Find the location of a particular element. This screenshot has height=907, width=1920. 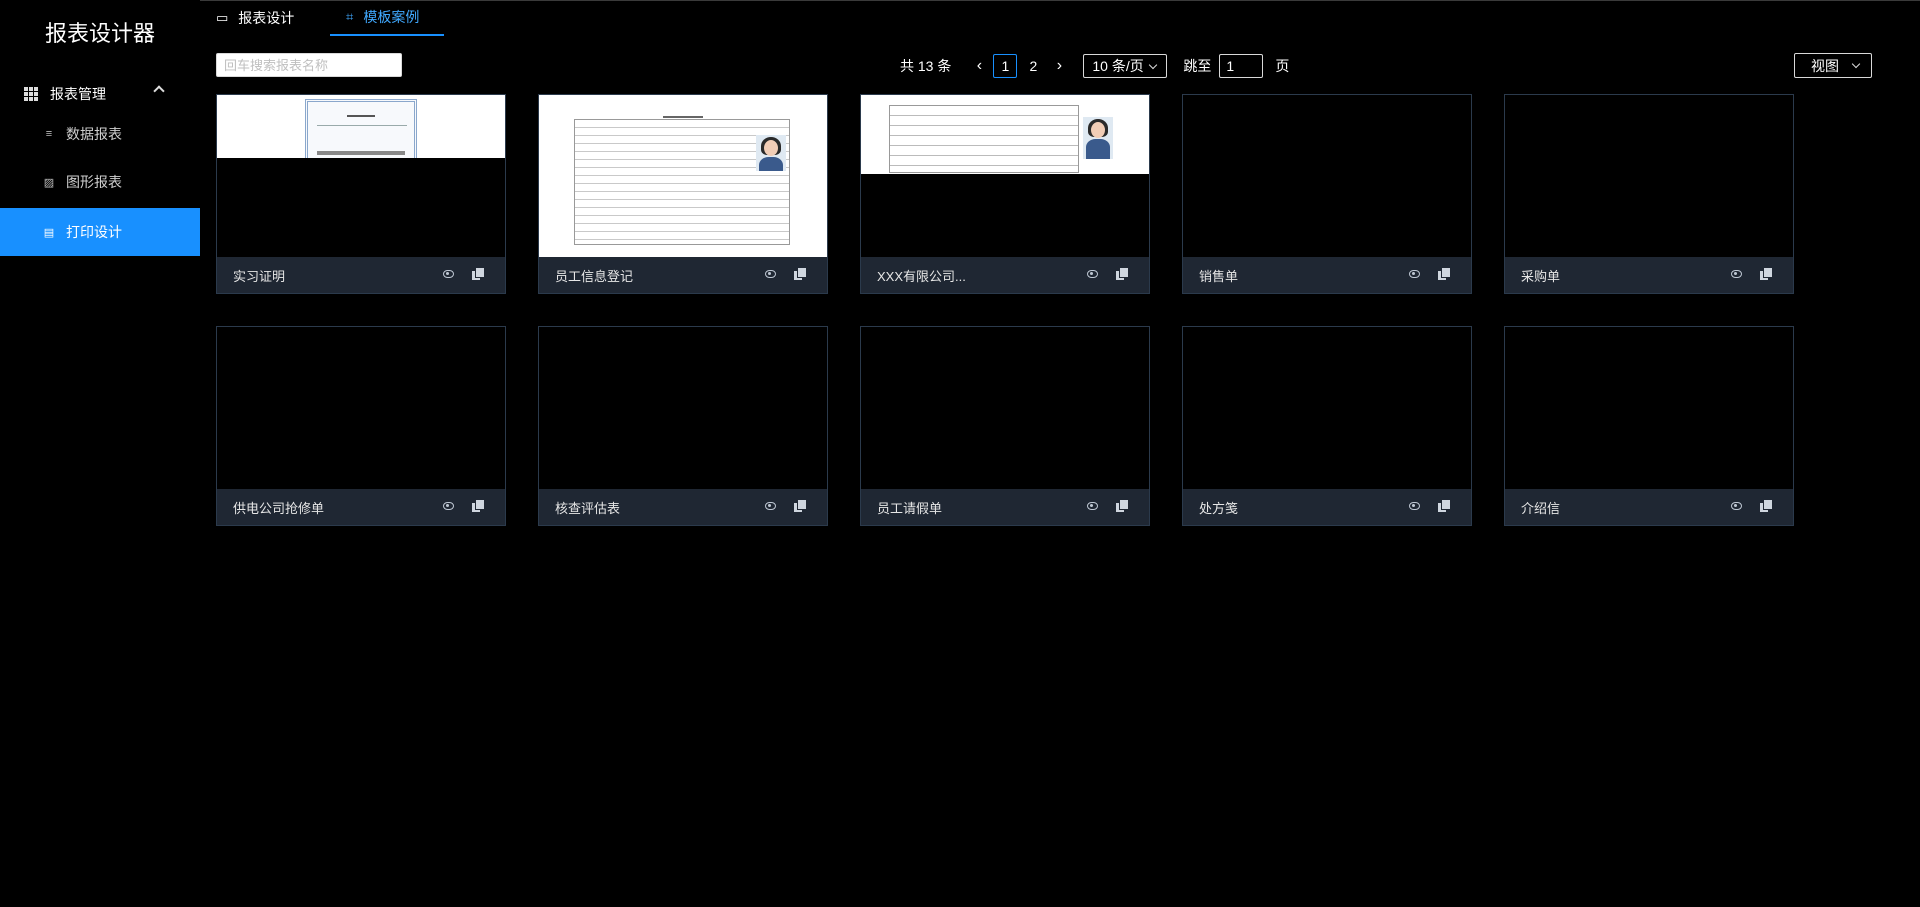

card-footer: 核查评估表 is located at coordinates (683, 507).